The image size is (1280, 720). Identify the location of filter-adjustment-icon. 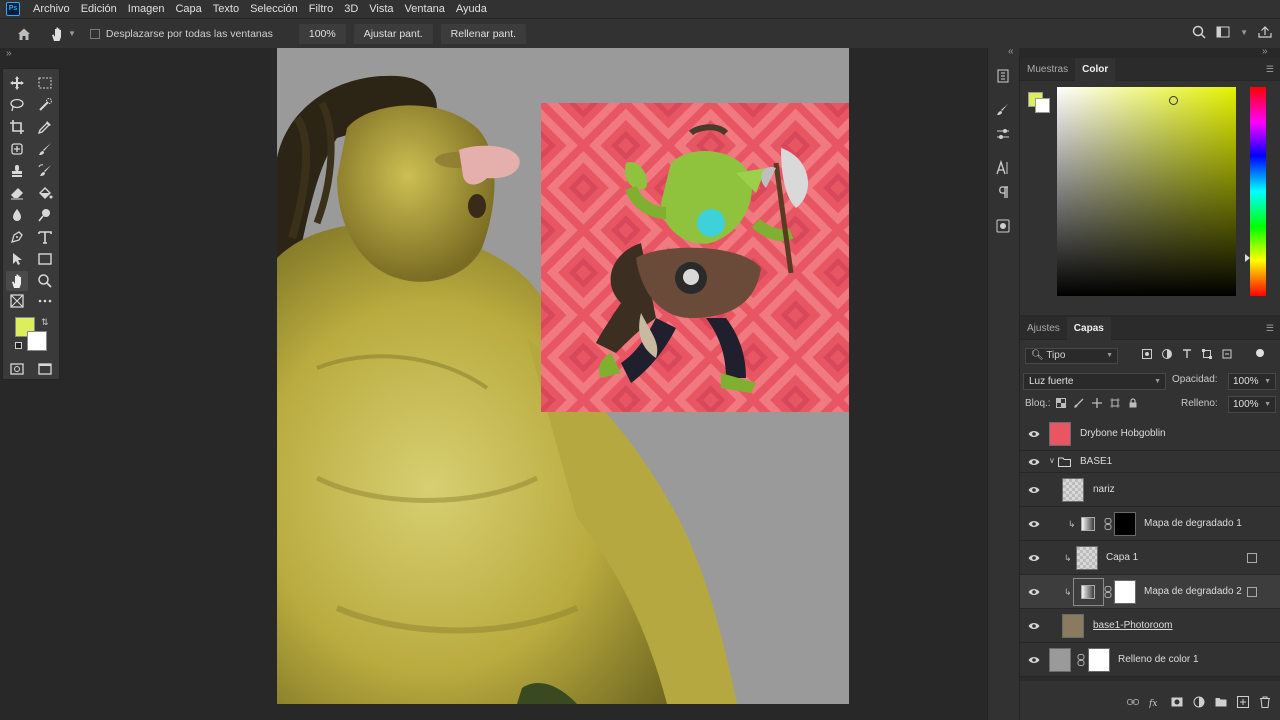
(1167, 354).